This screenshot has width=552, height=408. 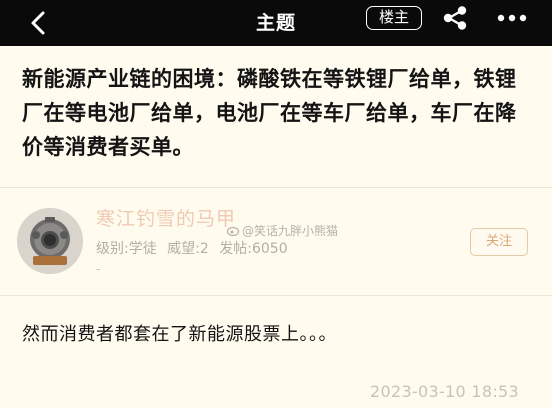 What do you see at coordinates (166, 217) in the screenshot?
I see `author-name: 寒江钓雪的马甲` at bounding box center [166, 217].